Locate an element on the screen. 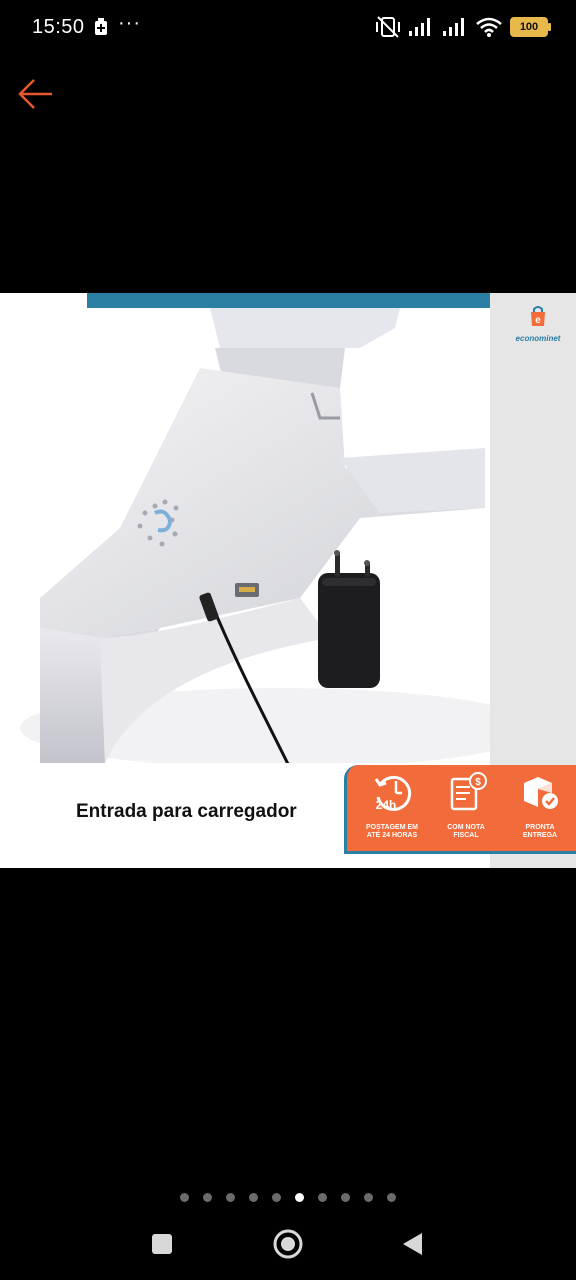 The height and width of the screenshot is (1280, 576). badge-label: COM NOTA FISCAL is located at coordinates (466, 832).